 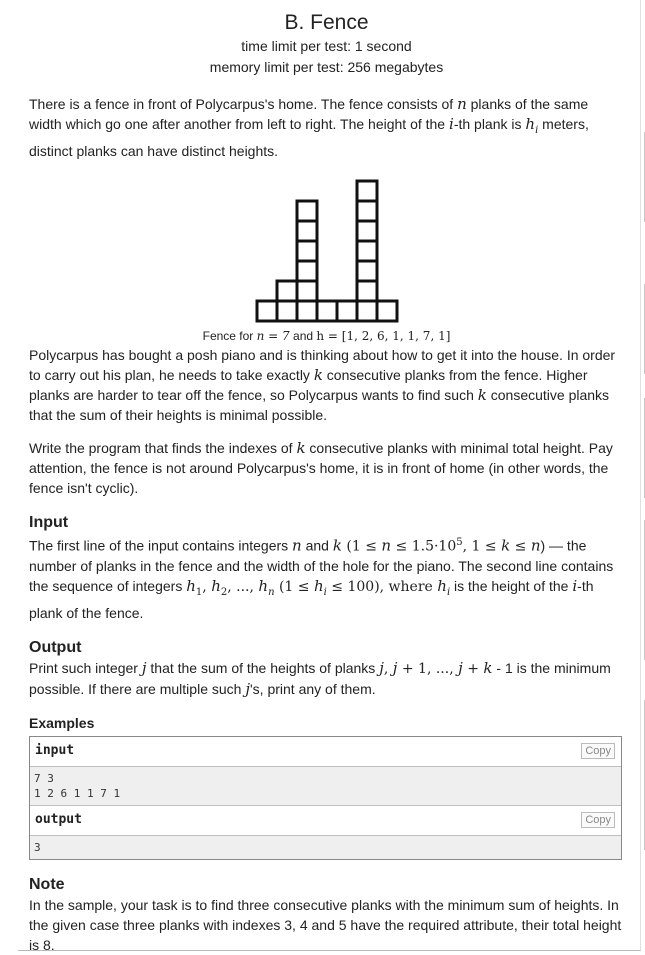 I want to click on input-heading: Input, so click(x=49, y=522).